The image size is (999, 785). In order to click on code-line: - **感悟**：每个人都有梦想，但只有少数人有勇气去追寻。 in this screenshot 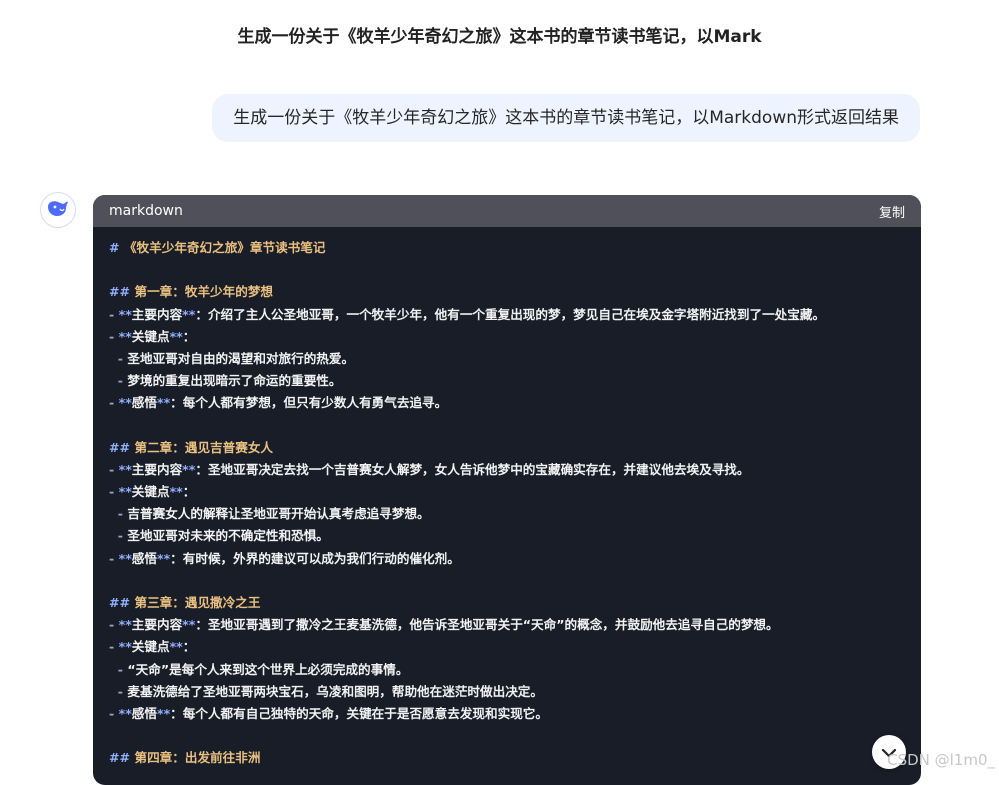, I will do `click(278, 403)`.